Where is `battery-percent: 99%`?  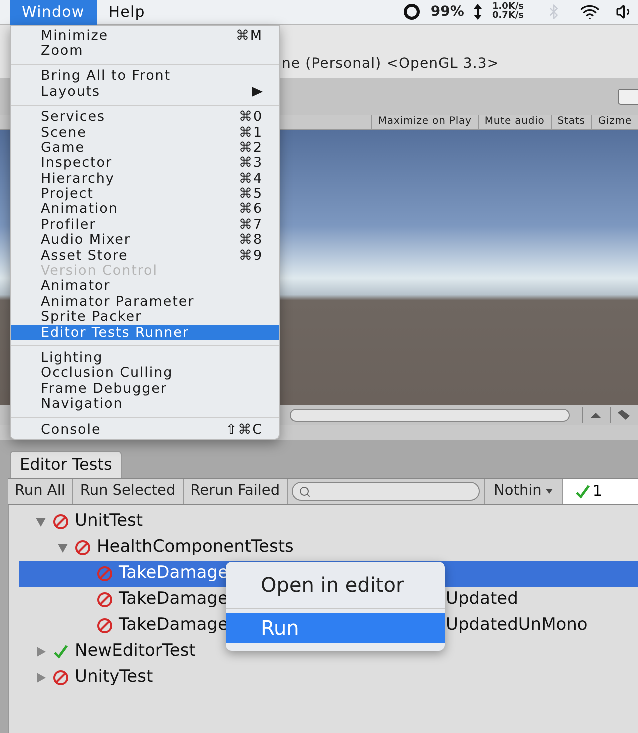
battery-percent: 99% is located at coordinates (447, 12).